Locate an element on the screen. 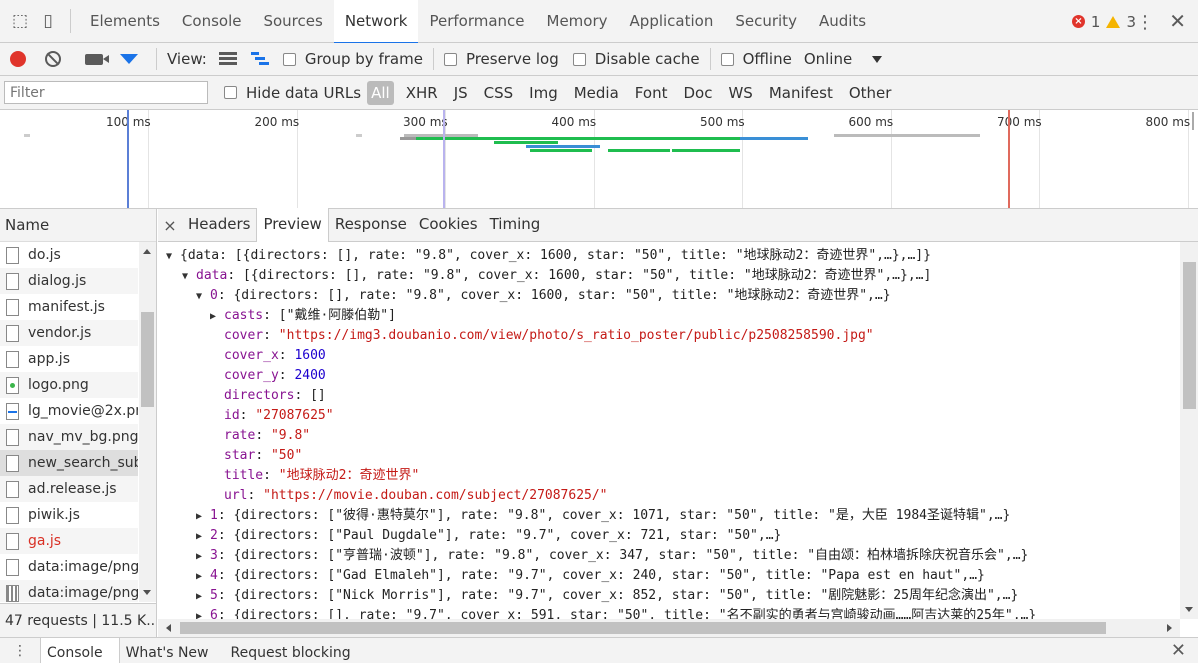  filter-type-ws: WS is located at coordinates (740, 93).